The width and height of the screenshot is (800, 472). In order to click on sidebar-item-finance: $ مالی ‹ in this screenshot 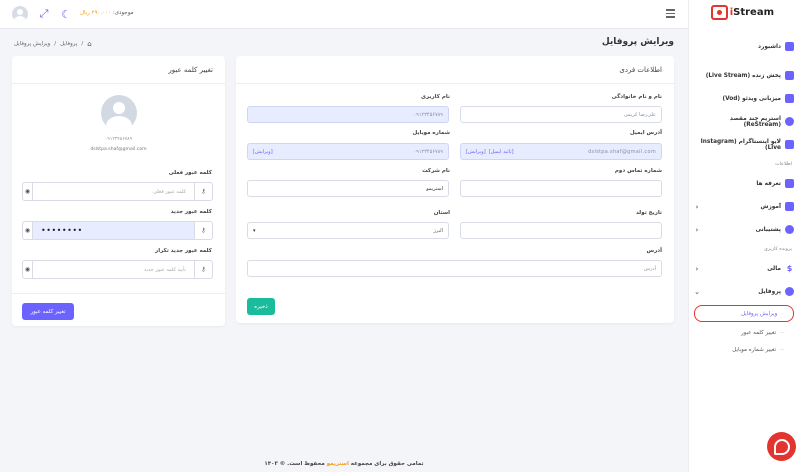, I will do `click(744, 268)`.